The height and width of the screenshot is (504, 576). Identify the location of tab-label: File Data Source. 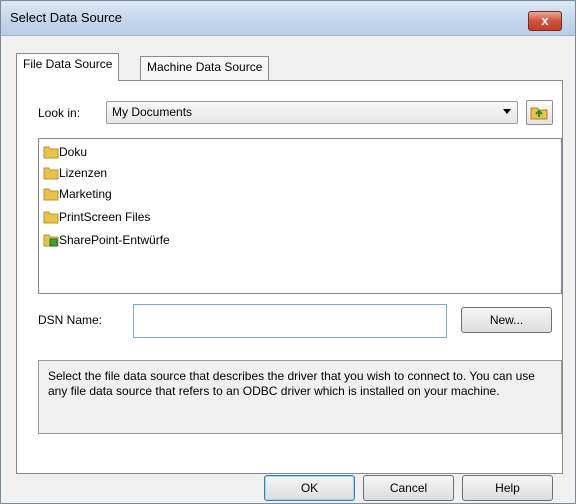
(68, 64).